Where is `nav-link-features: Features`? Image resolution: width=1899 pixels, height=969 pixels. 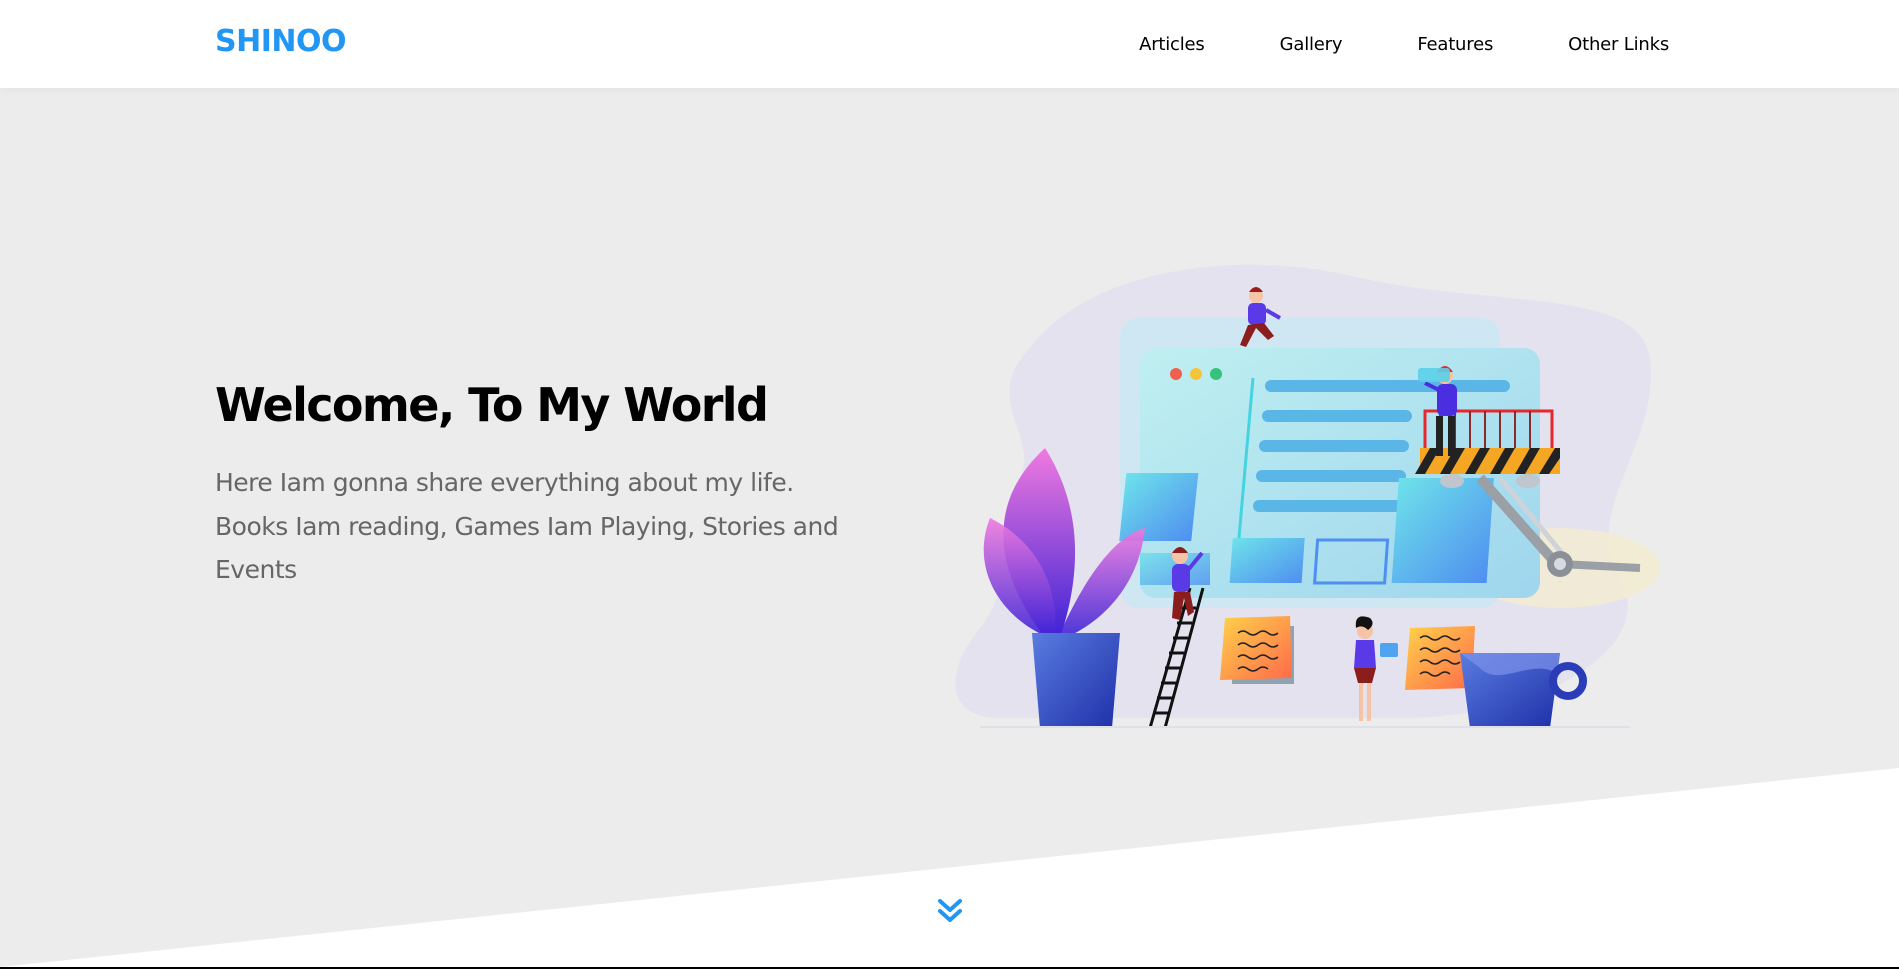 nav-link-features: Features is located at coordinates (1455, 44).